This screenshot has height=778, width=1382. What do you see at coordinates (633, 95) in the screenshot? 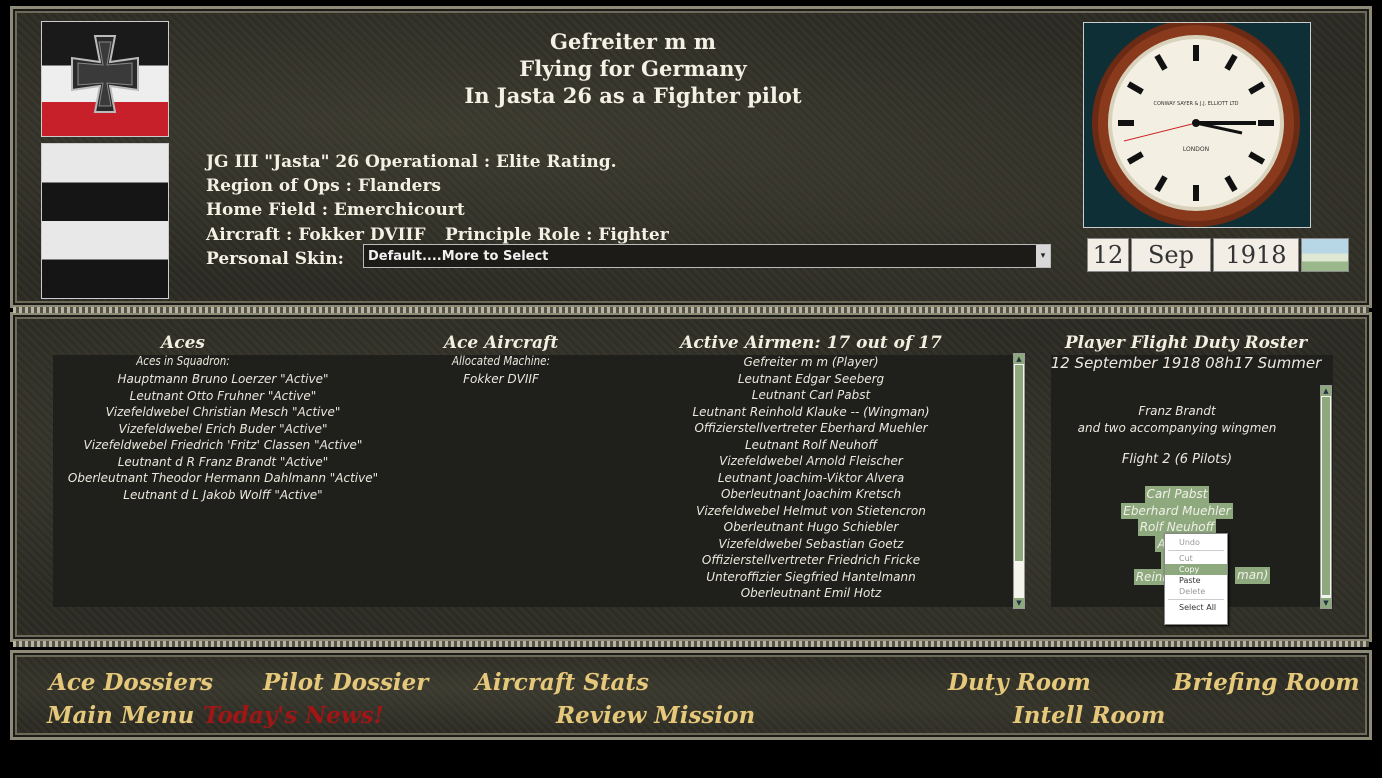
I see `pilot-unit-role: In Jasta 26 as a Fighter pilot` at bounding box center [633, 95].